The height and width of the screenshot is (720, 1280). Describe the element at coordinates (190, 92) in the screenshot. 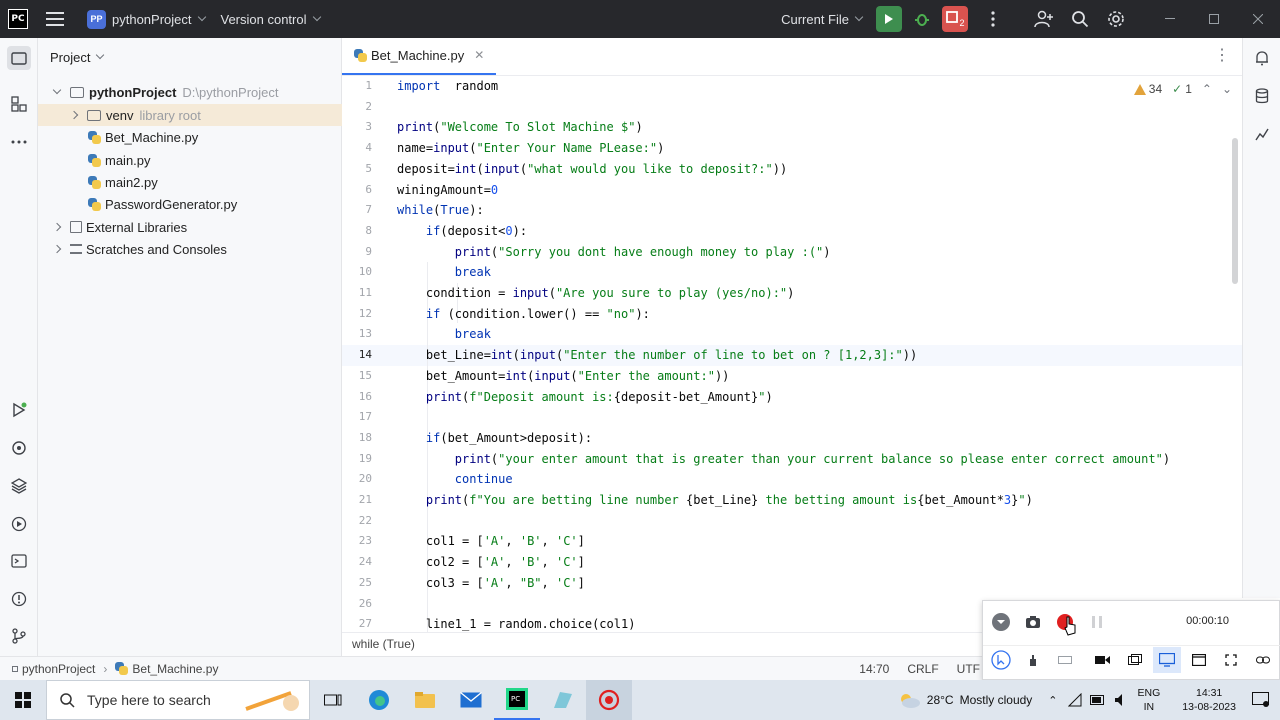

I see `tree-item-pythonproject: pythonProject D:\pythonProject` at that location.